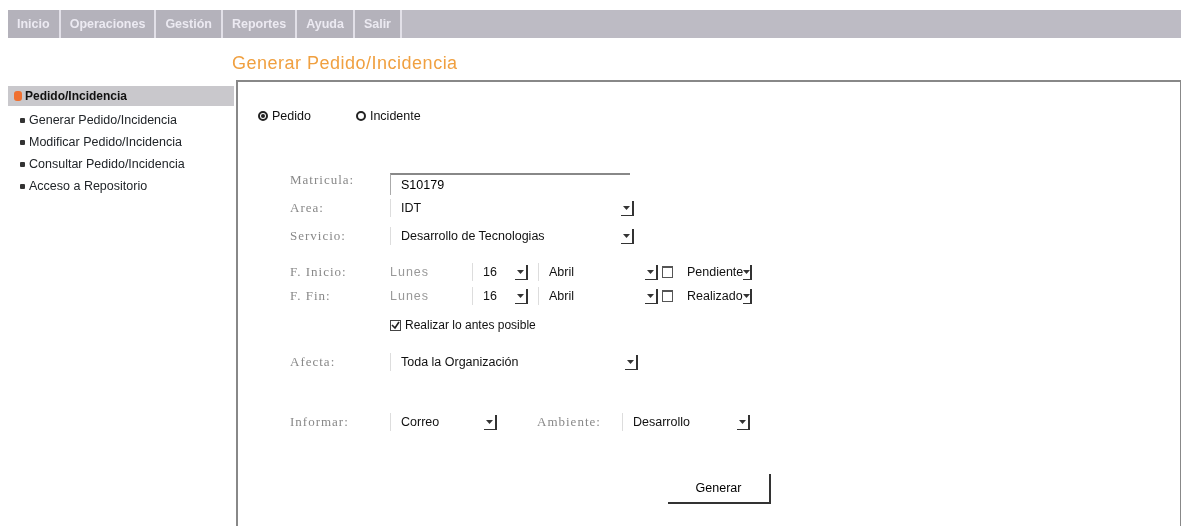 The height and width of the screenshot is (526, 1181). I want to click on sidebar-link: Modificar Pedido/Incidencia, so click(105, 142).